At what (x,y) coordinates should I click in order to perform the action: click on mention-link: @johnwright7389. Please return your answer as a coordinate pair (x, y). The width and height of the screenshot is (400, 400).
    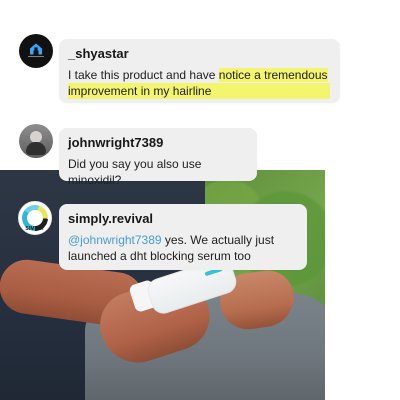
    Looking at the image, I should click on (115, 240).